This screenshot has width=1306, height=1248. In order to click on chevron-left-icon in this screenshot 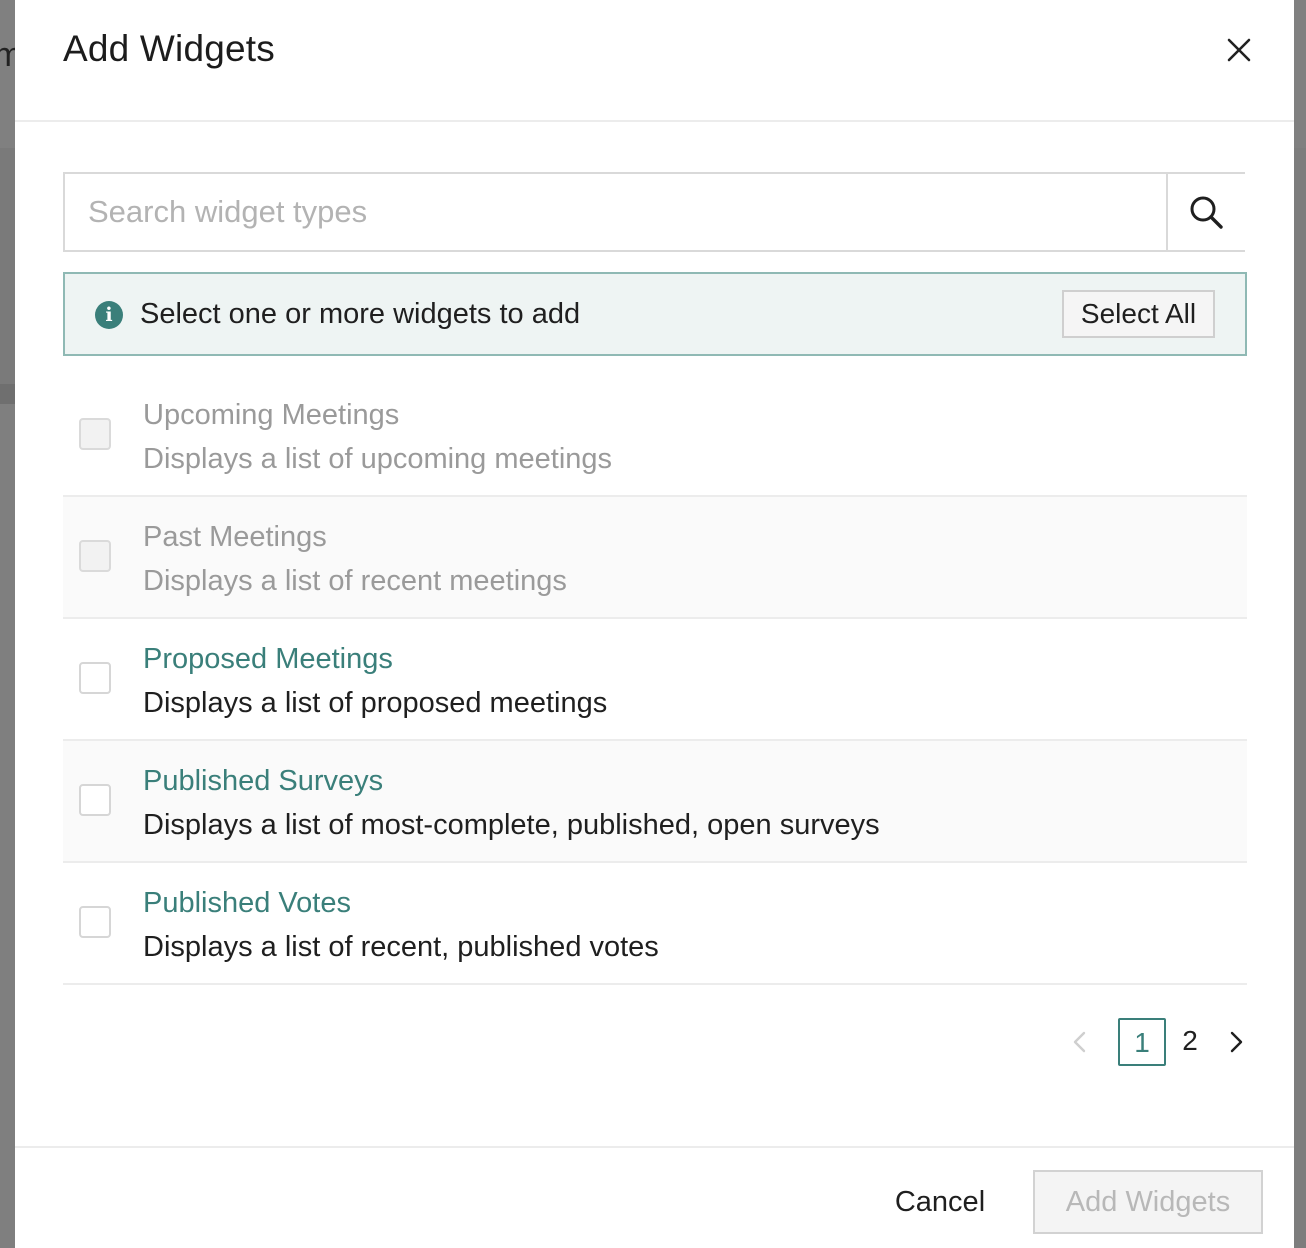, I will do `click(1079, 1042)`.